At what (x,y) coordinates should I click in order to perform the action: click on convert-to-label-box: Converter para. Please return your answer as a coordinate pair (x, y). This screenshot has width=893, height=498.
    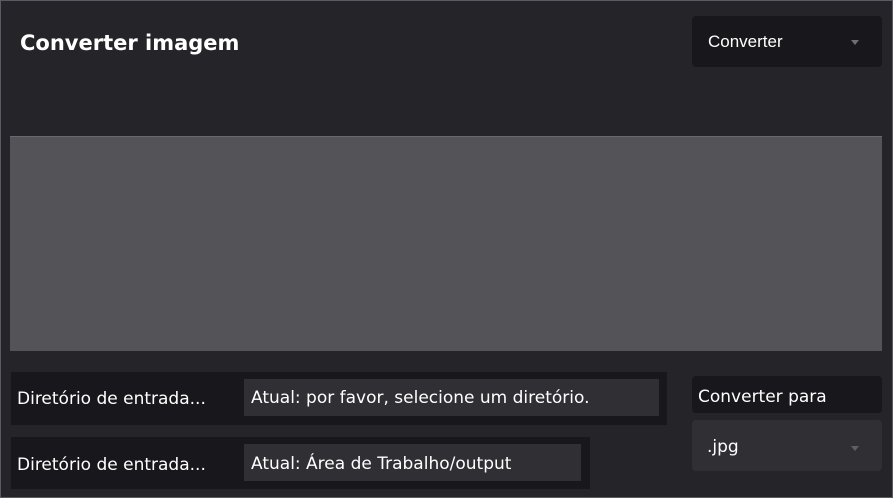
    Looking at the image, I should click on (787, 394).